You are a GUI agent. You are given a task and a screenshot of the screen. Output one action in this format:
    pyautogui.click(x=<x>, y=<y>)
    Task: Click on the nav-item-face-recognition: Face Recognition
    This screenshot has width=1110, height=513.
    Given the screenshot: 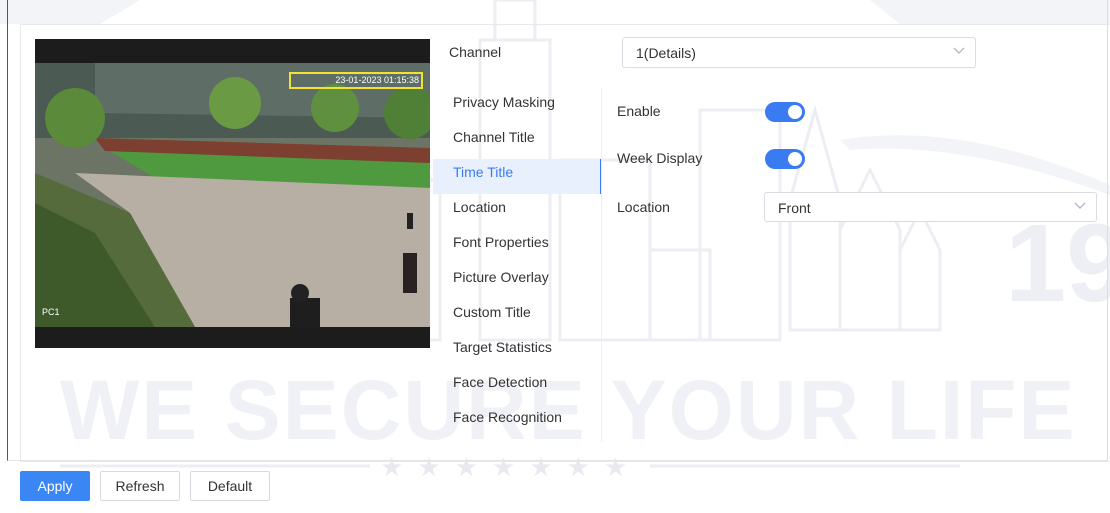 What is the action you would take?
    pyautogui.click(x=517, y=421)
    